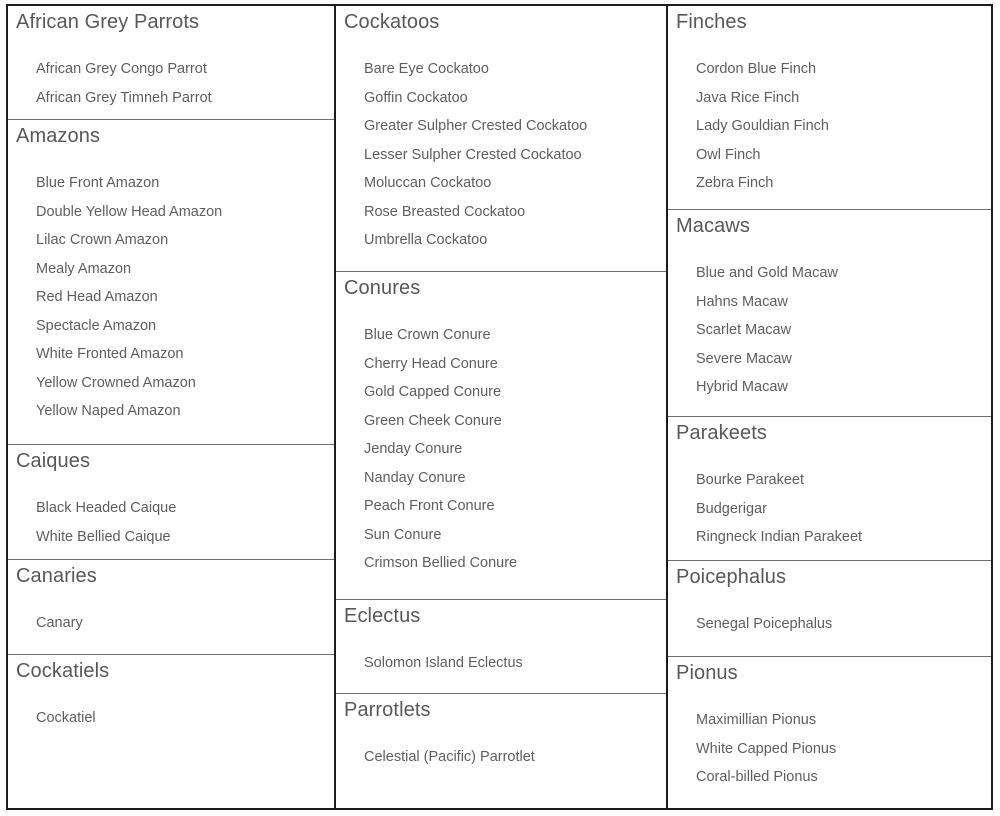 This screenshot has width=1000, height=816. Describe the element at coordinates (501, 98) in the screenshot. I see `species-list-item: Goffin Cockatoo` at that location.